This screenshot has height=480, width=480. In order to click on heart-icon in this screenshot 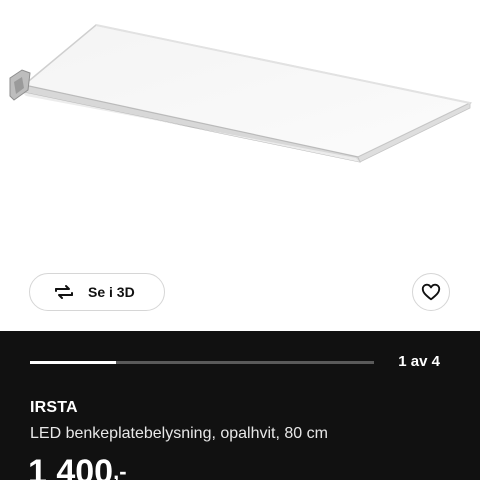, I will do `click(431, 292)`.